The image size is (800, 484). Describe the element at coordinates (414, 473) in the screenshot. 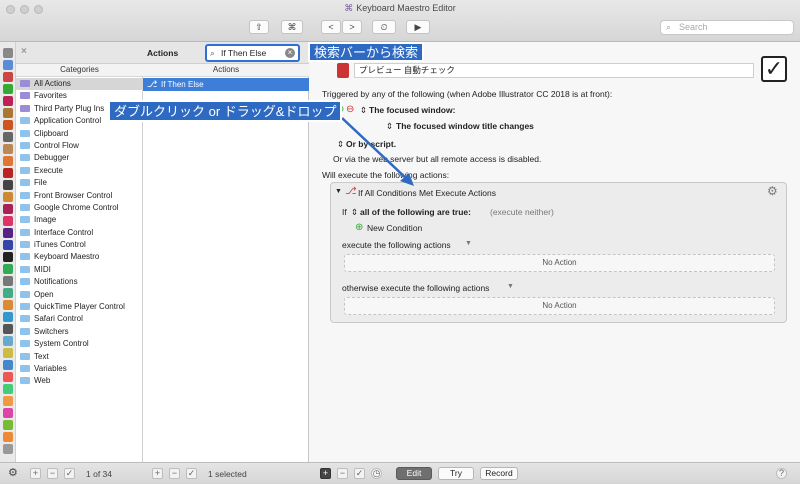

I see `edit-button: Edit` at that location.